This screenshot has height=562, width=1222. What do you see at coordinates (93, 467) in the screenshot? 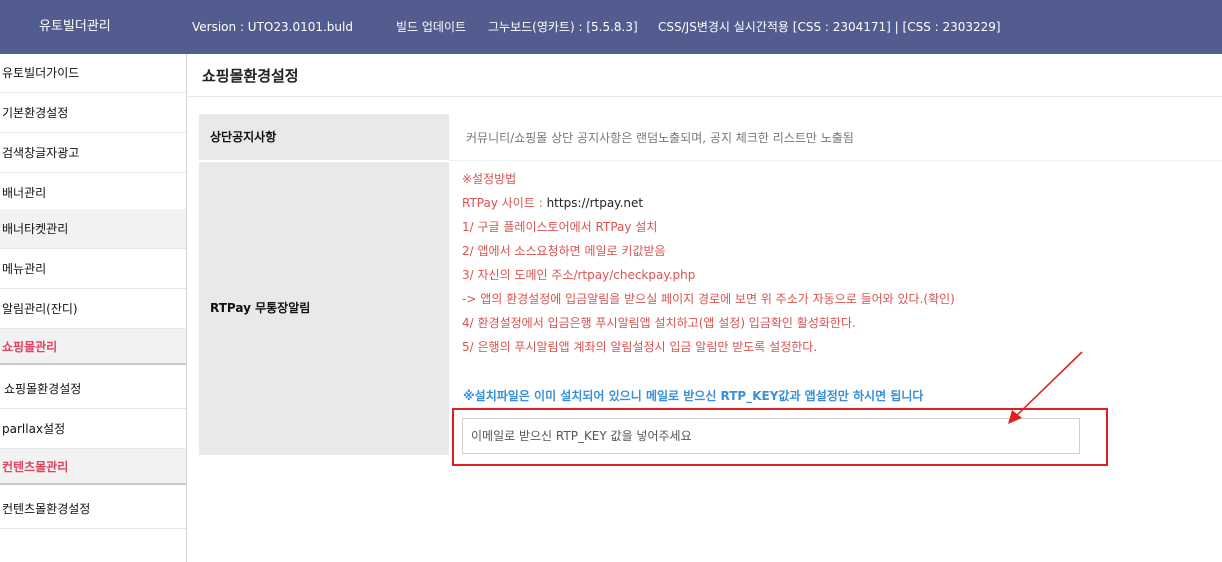
I see `sidebar-section-contents-mall: 컨텐츠몰관리` at bounding box center [93, 467].